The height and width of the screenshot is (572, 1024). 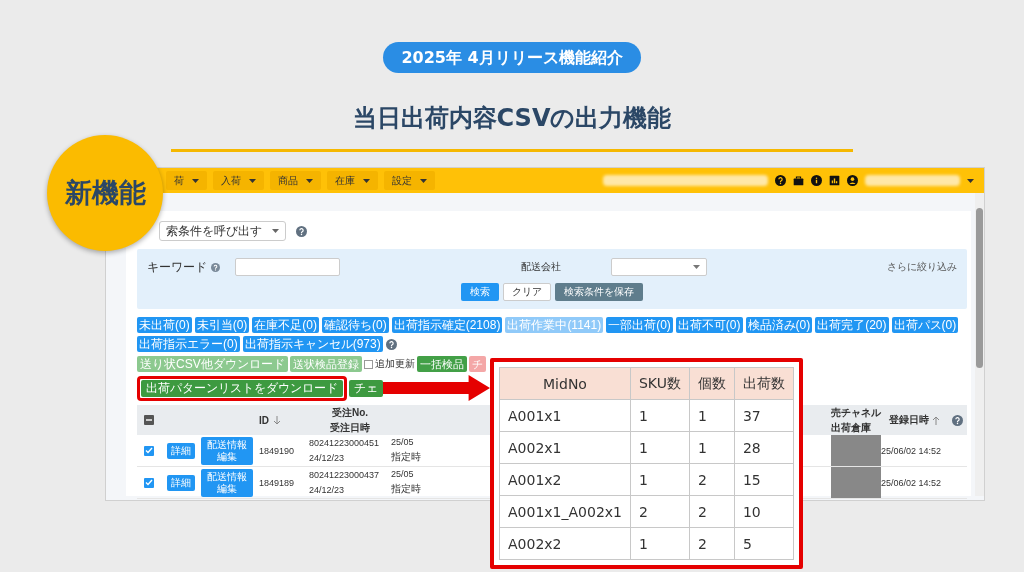 What do you see at coordinates (660, 383) in the screenshot?
I see `column-header: SKU数` at bounding box center [660, 383].